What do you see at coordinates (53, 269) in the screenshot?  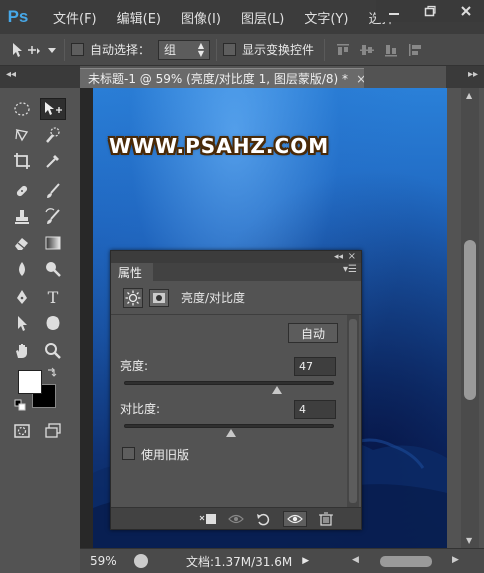 I see `dodge-tool-icon` at bounding box center [53, 269].